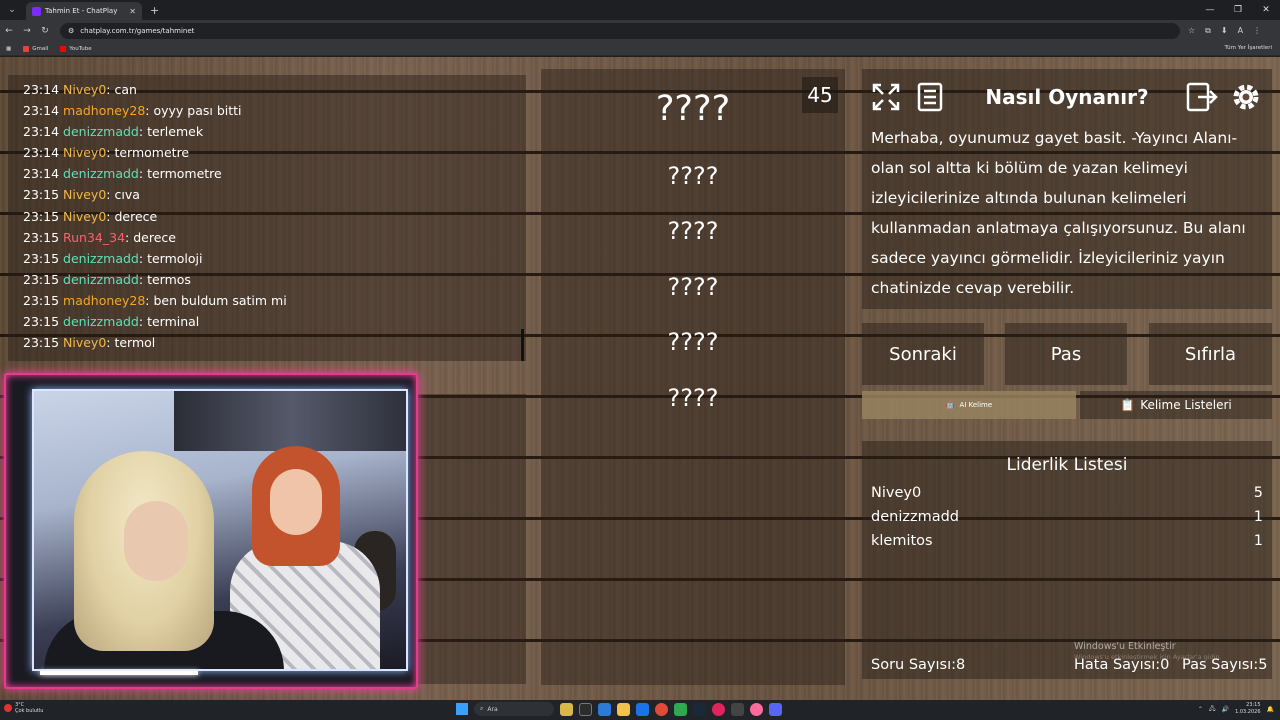 The width and height of the screenshot is (1280, 720). I want to click on chat-message: 23:15 Run34_34: derece, so click(99, 237).